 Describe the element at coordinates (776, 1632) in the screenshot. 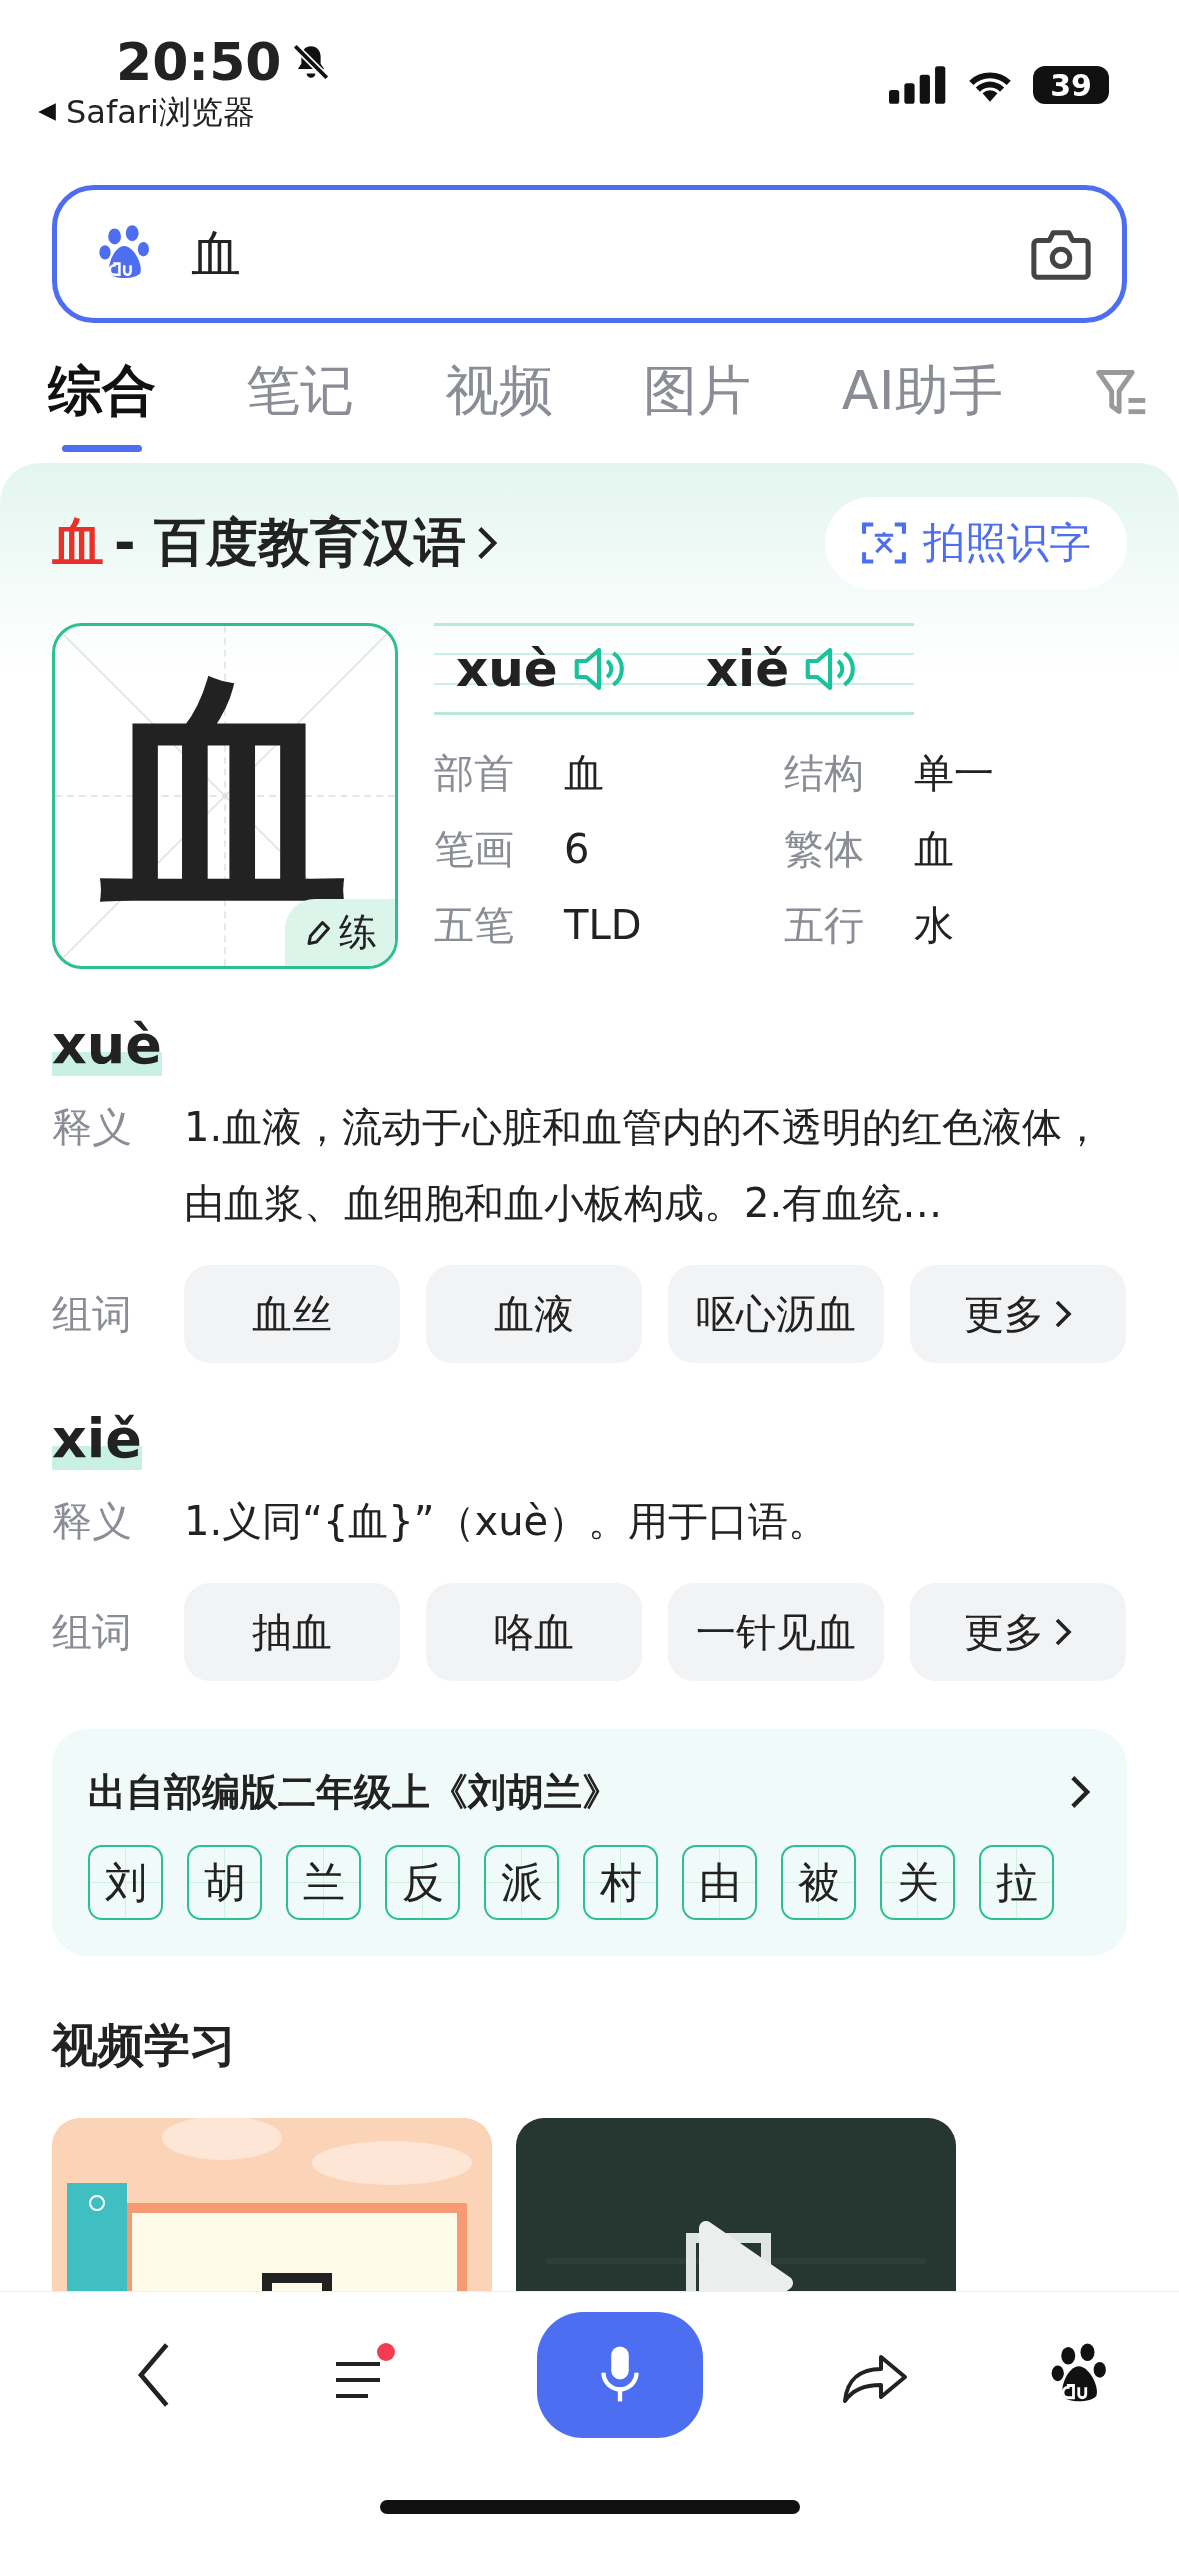

I see `word-chip: 一针见血` at that location.